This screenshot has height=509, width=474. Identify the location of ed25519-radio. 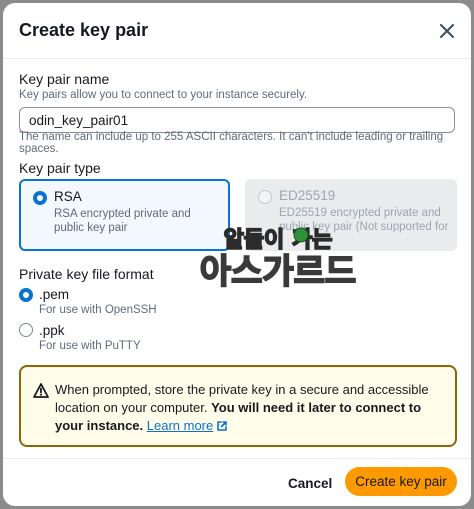
(265, 197).